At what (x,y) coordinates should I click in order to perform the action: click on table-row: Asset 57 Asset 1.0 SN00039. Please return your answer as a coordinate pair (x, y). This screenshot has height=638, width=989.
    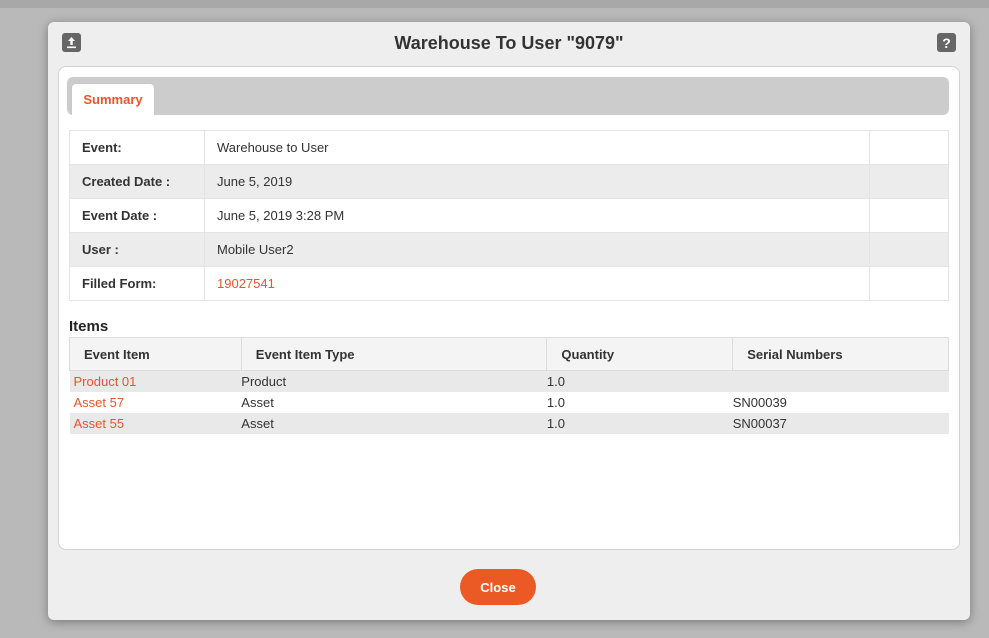
    Looking at the image, I should click on (509, 402).